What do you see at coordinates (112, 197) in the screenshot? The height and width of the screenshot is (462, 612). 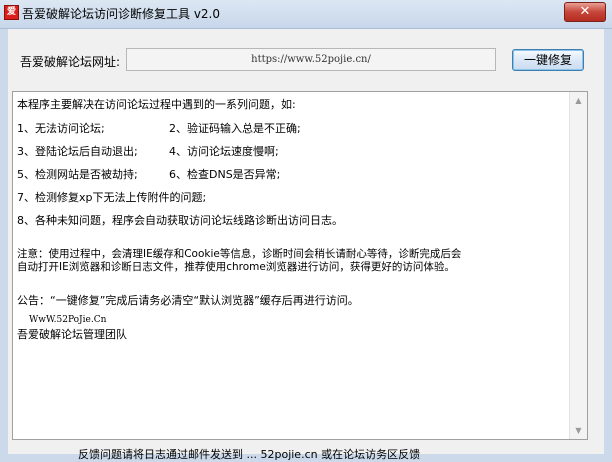 I see `list-item: 7、检测修复xp下无法上传附件的问题;` at bounding box center [112, 197].